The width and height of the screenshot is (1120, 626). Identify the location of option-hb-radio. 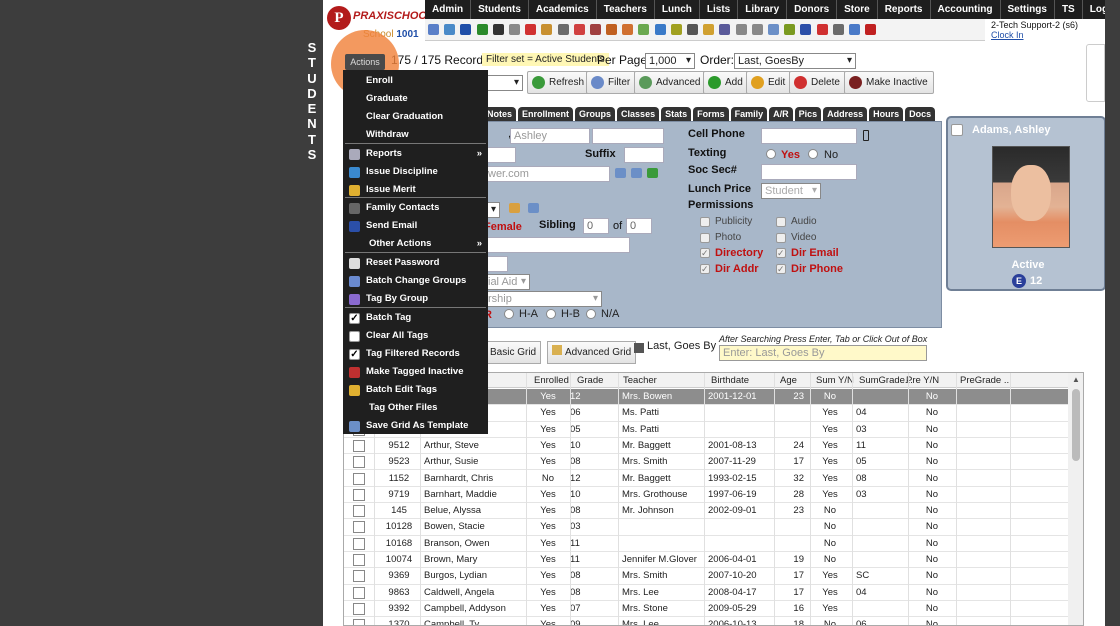
(551, 314).